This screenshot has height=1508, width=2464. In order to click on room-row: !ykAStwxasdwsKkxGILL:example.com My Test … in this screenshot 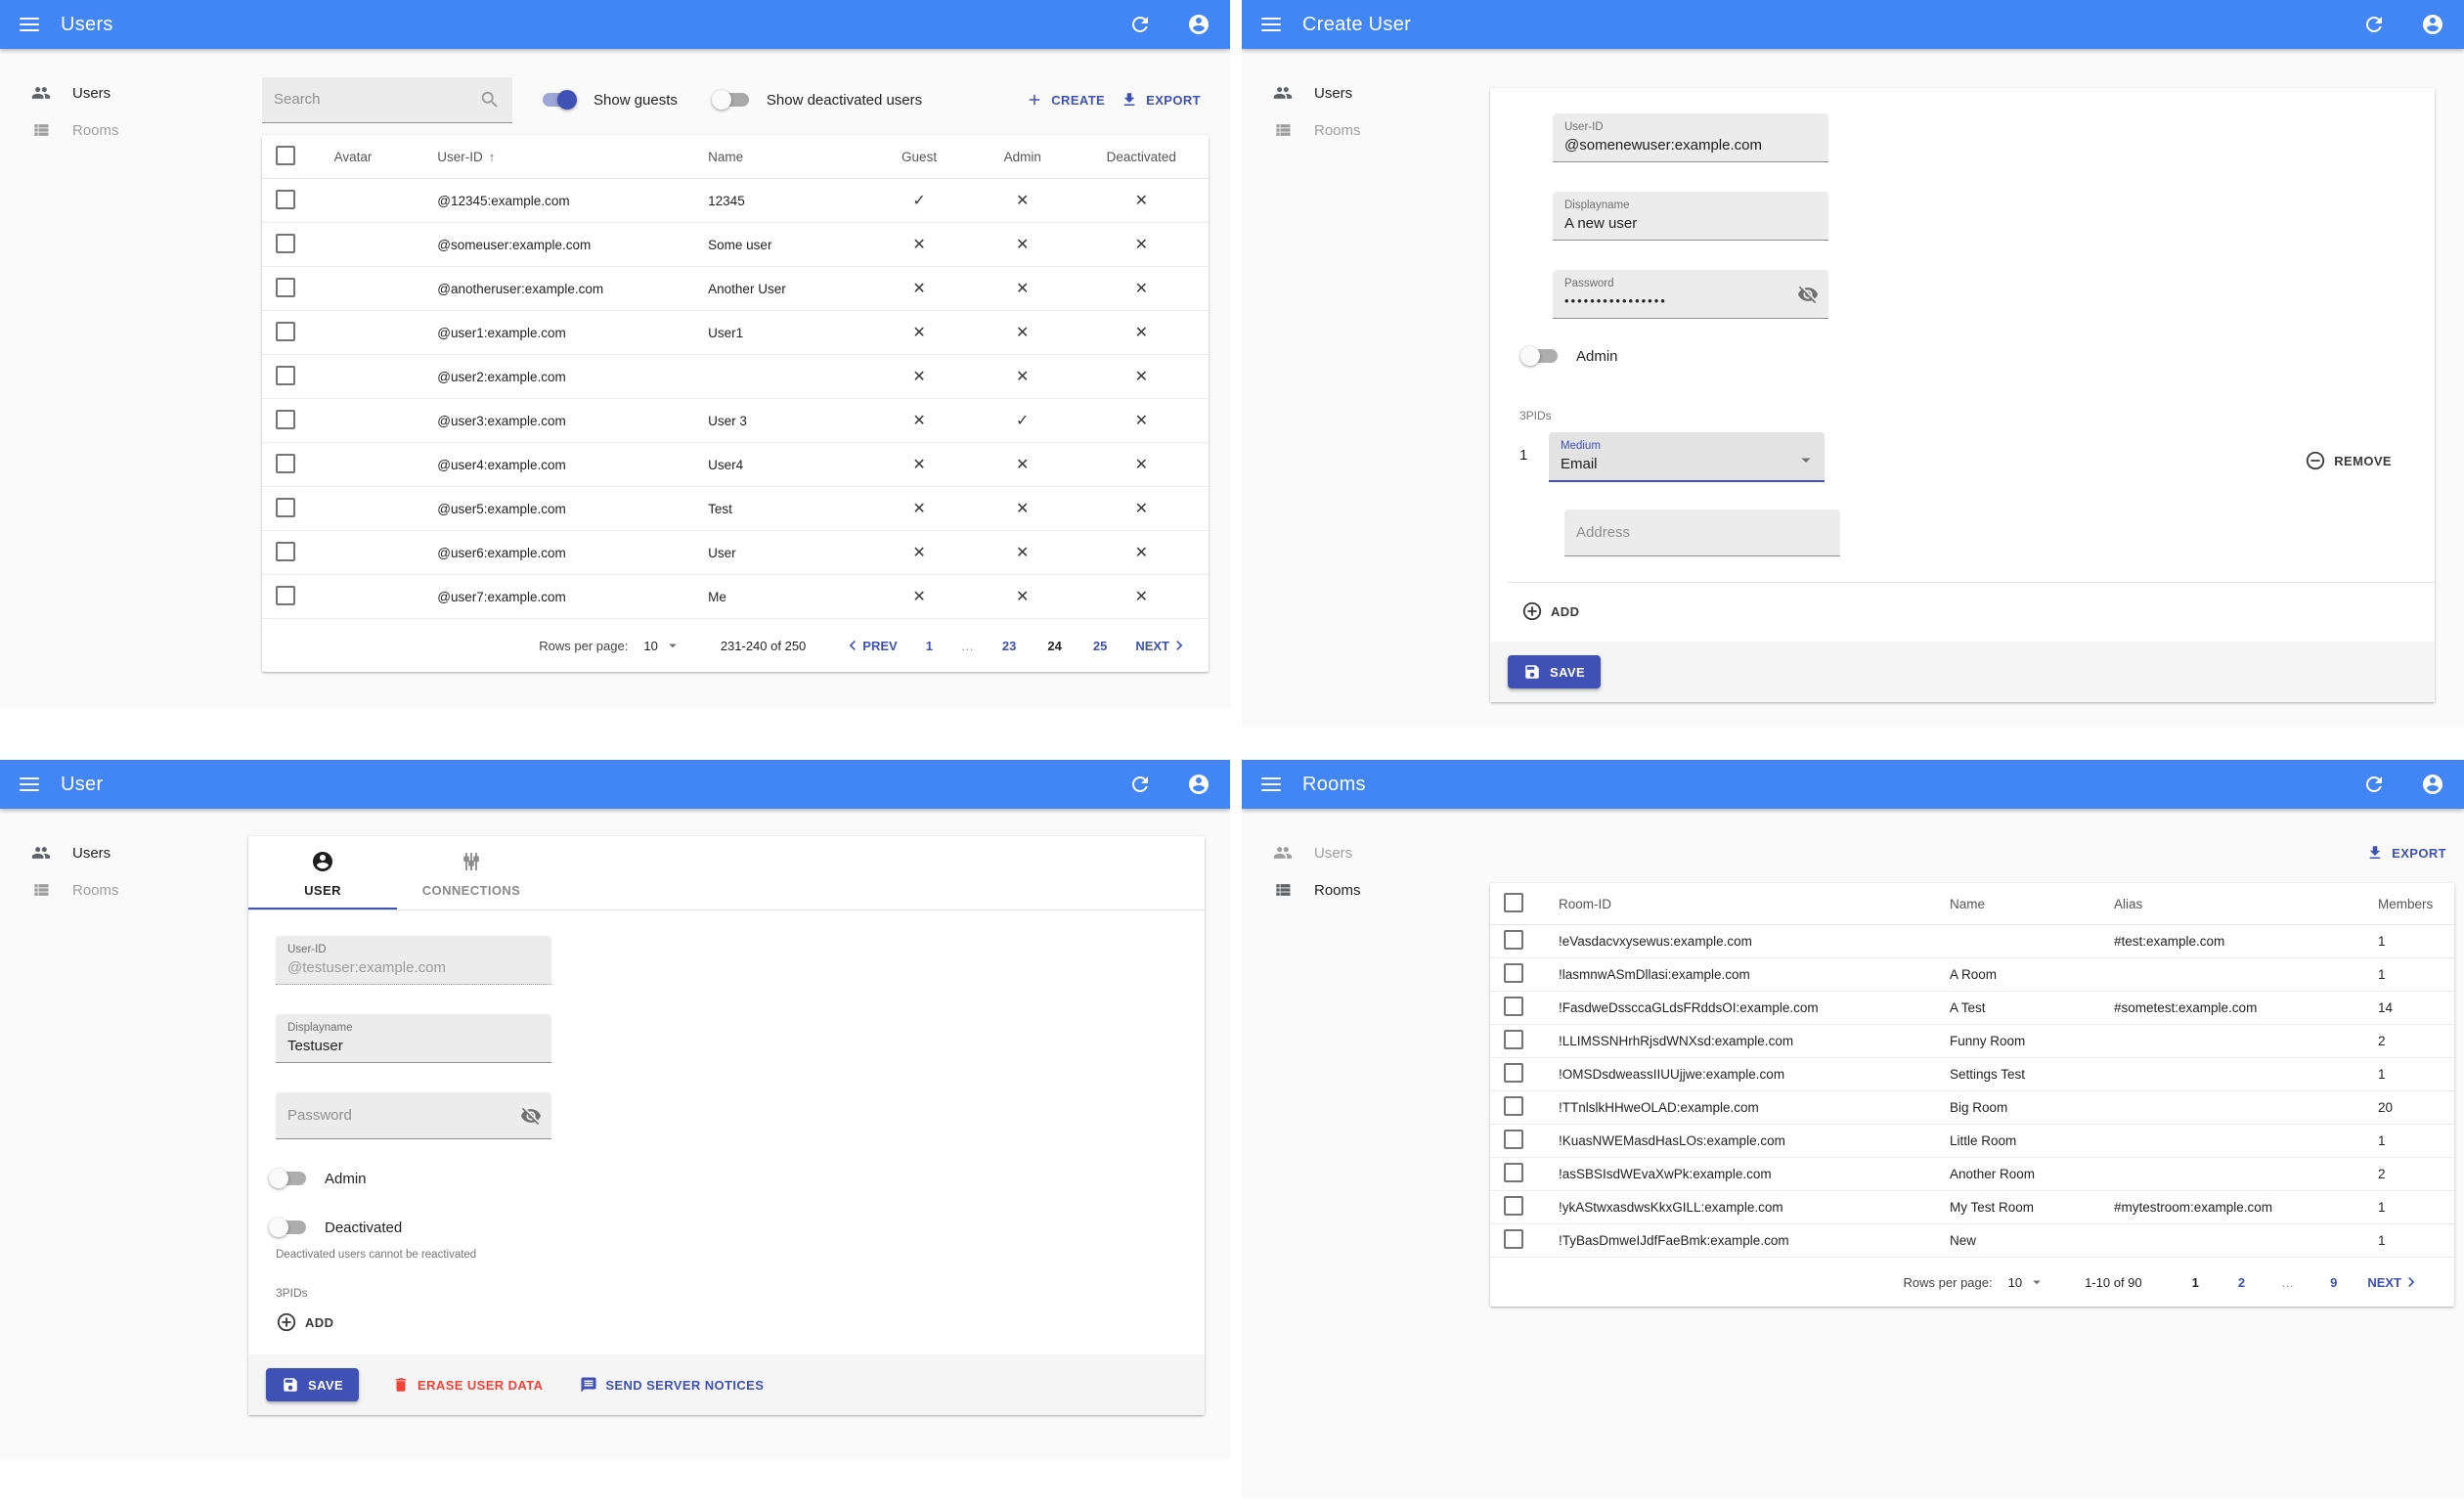, I will do `click(1972, 1207)`.